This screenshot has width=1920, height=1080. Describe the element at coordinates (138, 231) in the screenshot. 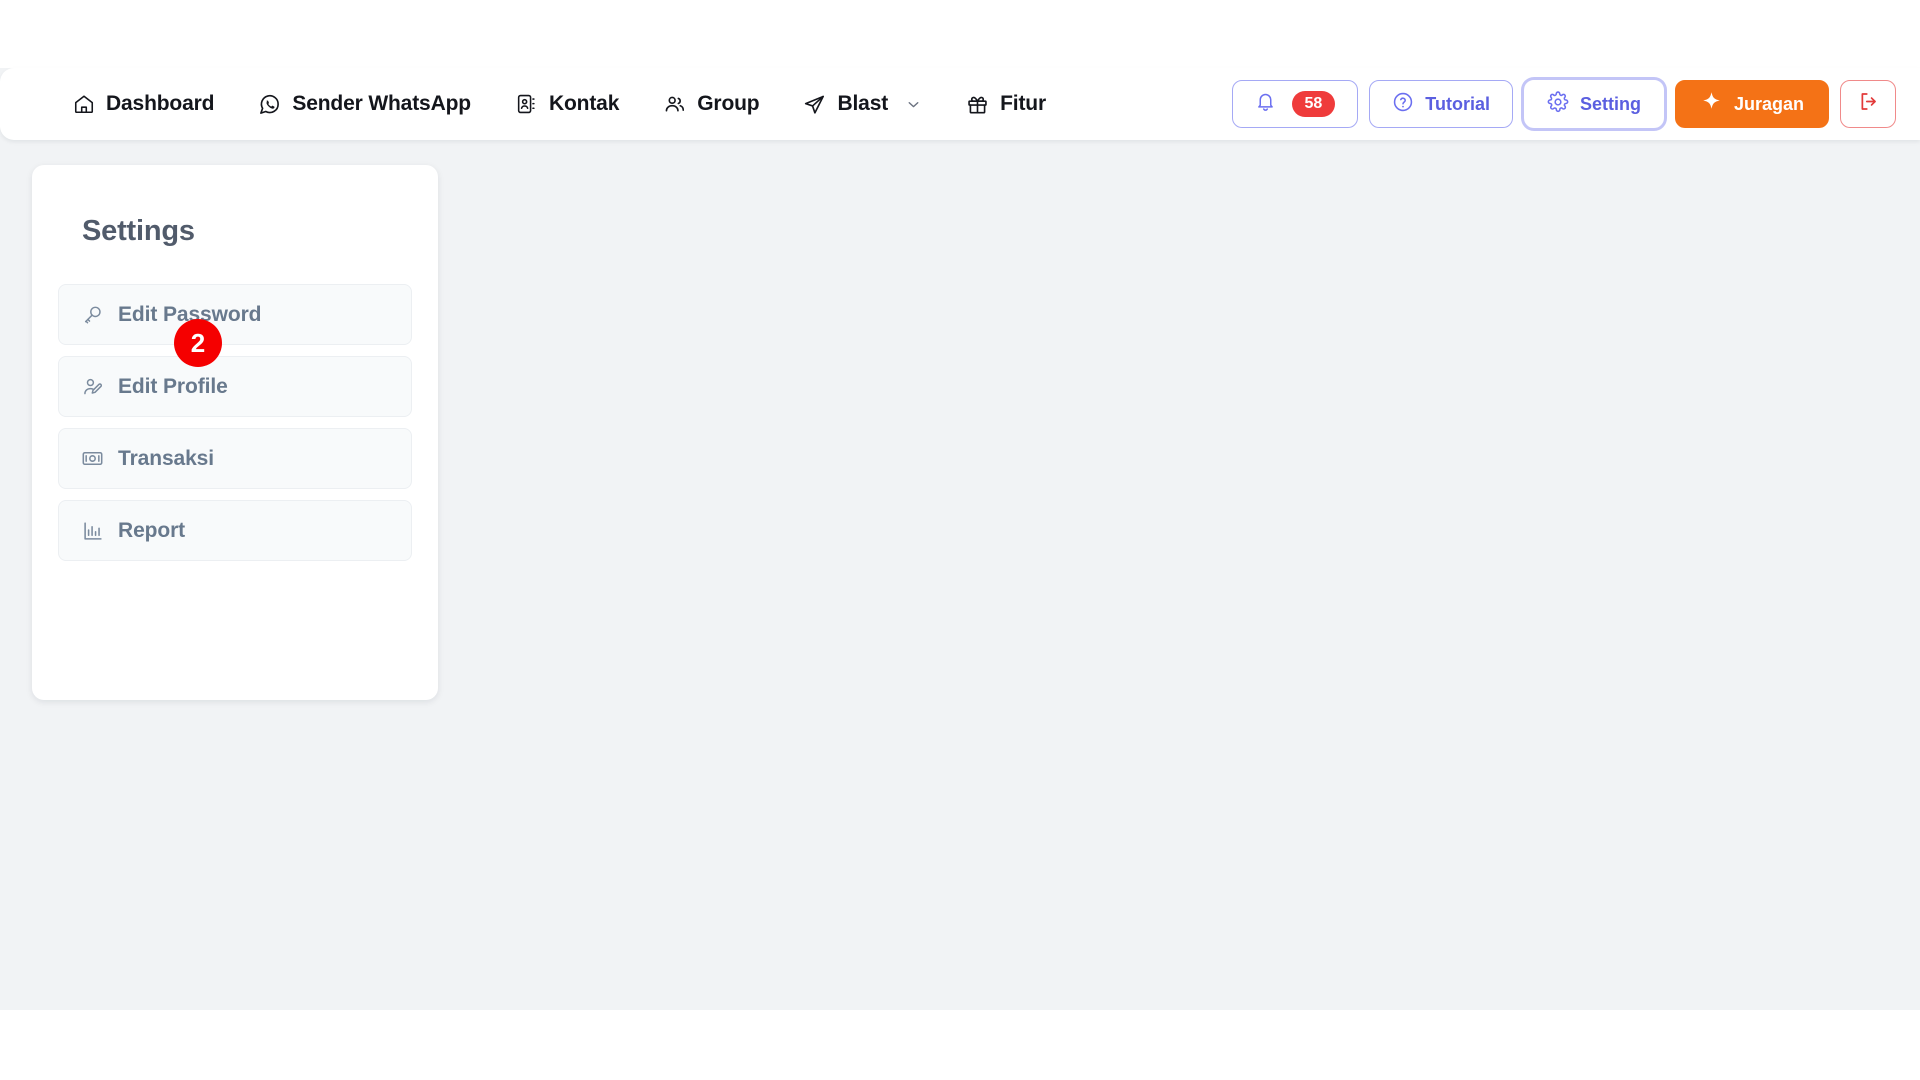

I see `page-title: Settings` at that location.